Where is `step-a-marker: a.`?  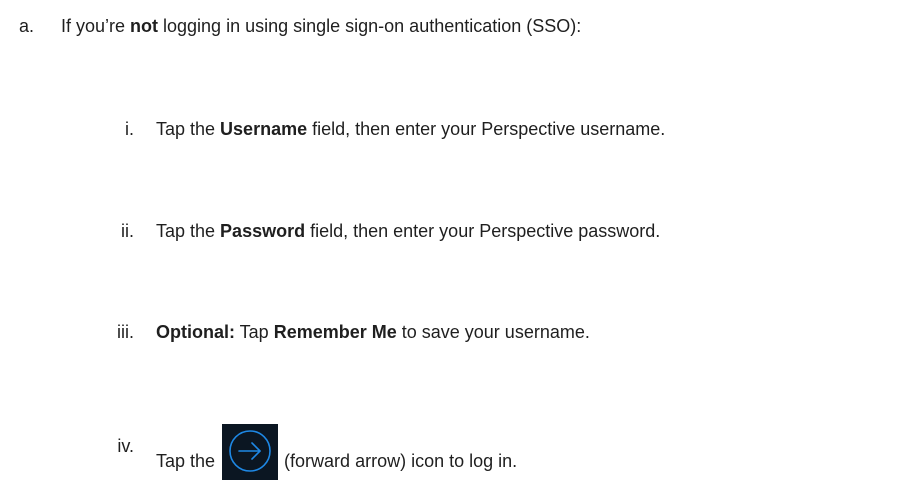
step-a-marker: a. is located at coordinates (26, 26).